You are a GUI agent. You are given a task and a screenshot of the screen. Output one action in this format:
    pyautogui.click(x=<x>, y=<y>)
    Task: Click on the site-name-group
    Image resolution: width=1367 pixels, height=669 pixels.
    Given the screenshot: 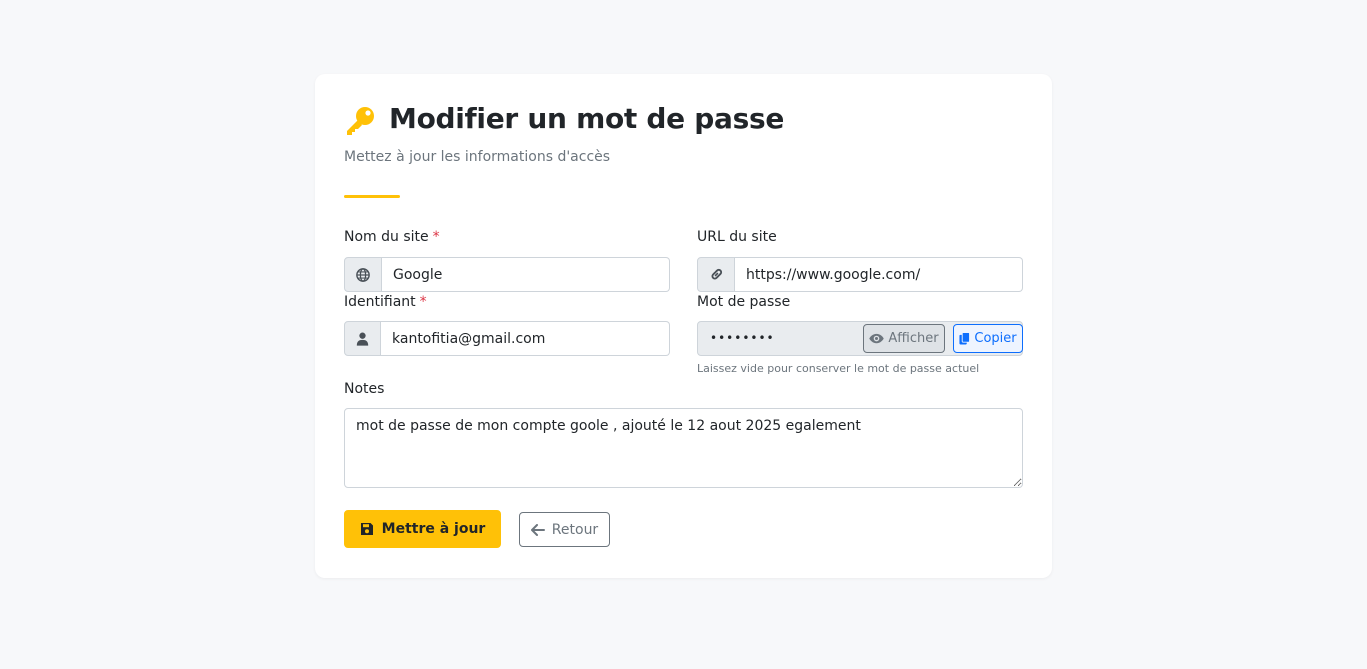 What is the action you would take?
    pyautogui.click(x=507, y=274)
    